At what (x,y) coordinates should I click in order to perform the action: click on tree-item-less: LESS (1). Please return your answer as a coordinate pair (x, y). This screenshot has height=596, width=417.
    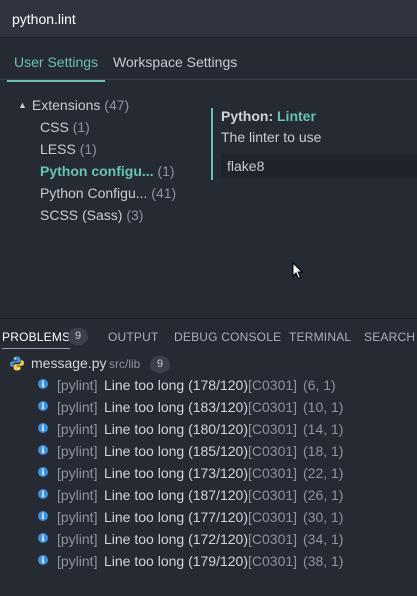
    Looking at the image, I should click on (68, 149).